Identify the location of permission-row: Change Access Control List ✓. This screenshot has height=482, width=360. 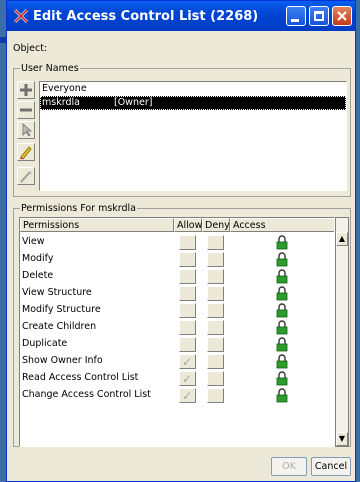
(177, 395).